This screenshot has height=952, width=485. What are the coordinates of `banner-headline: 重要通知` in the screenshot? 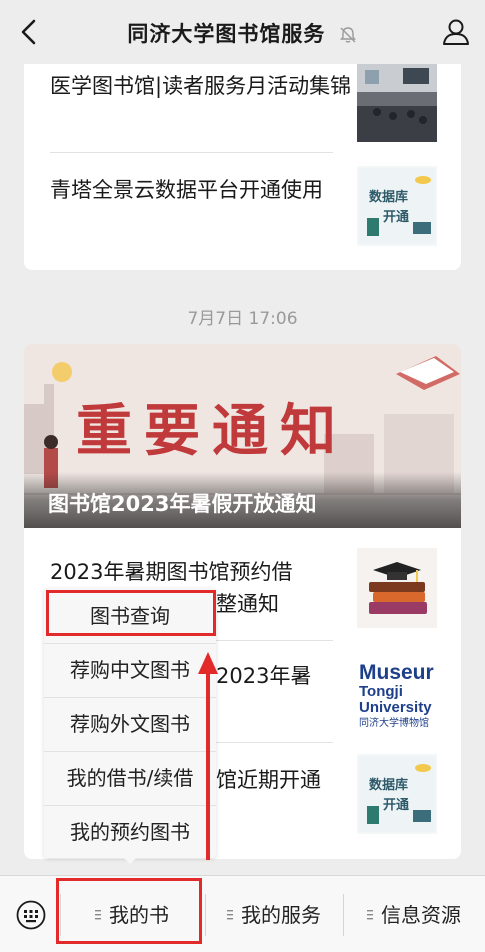 It's located at (212, 431).